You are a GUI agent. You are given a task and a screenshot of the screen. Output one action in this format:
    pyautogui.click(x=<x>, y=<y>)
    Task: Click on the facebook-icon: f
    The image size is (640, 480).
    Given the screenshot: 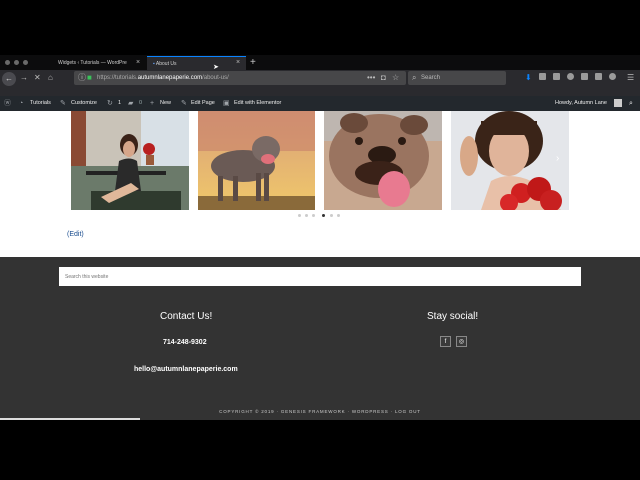 What is the action you would take?
    pyautogui.click(x=445, y=341)
    